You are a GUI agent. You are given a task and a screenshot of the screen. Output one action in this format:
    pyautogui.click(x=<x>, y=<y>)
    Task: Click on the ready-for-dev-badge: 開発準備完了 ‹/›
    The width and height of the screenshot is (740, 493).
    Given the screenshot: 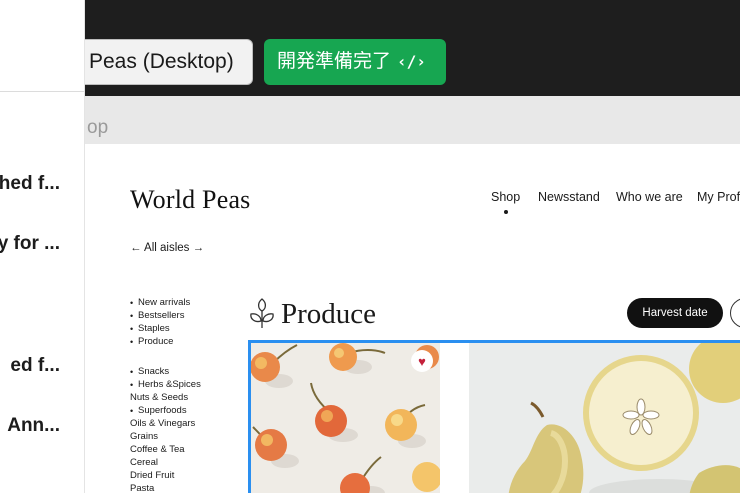 What is the action you would take?
    pyautogui.click(x=355, y=62)
    